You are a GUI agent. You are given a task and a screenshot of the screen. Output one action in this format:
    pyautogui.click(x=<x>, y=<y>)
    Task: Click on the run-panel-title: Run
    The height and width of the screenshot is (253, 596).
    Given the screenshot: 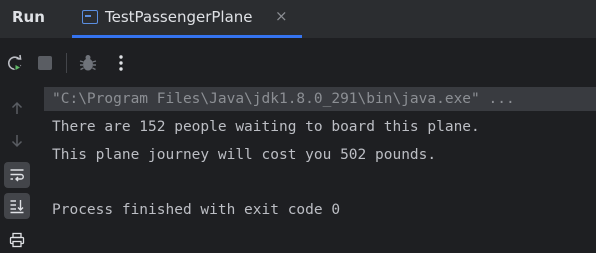 What is the action you would take?
    pyautogui.click(x=28, y=17)
    